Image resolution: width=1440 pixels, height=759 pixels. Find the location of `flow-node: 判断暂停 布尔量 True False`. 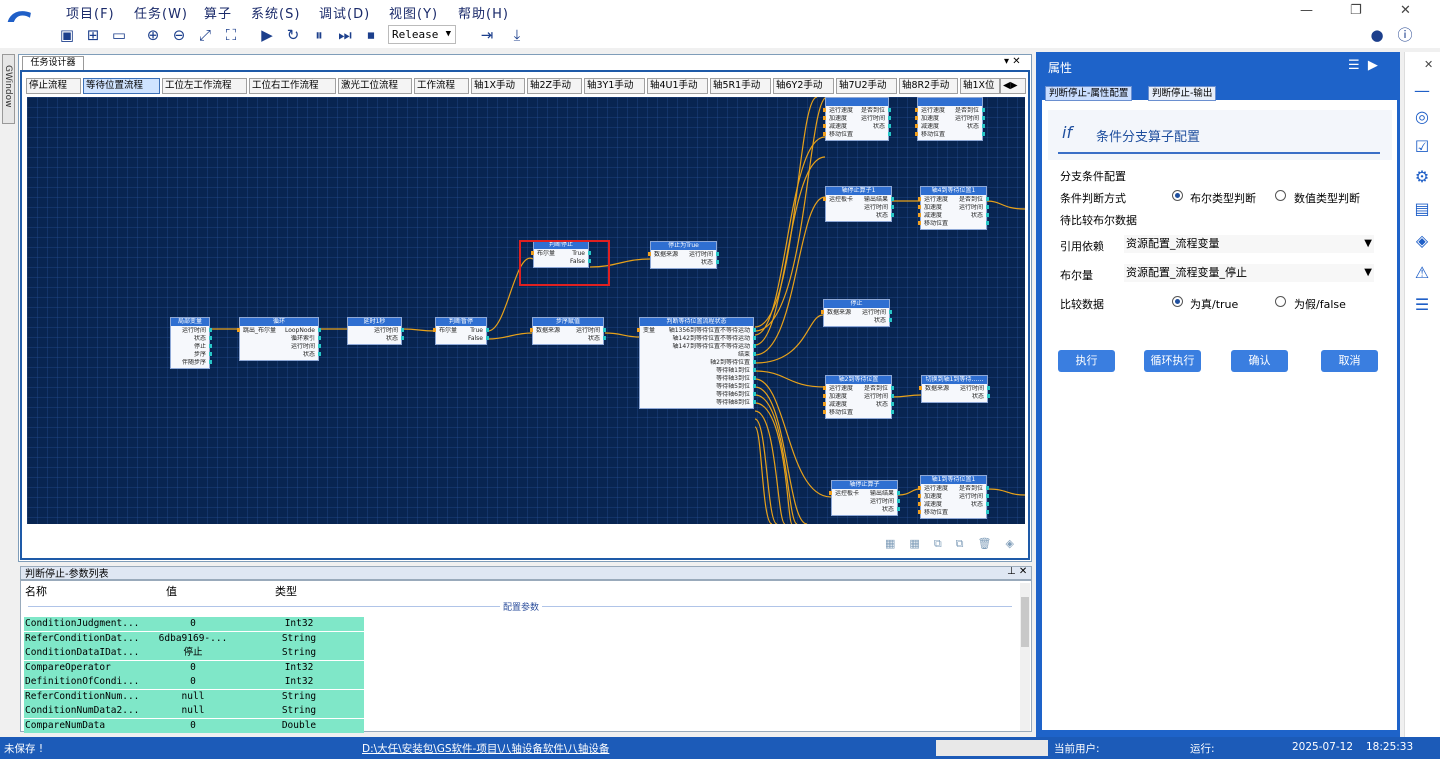

flow-node: 判断暂停 布尔量 True False is located at coordinates (461, 331).